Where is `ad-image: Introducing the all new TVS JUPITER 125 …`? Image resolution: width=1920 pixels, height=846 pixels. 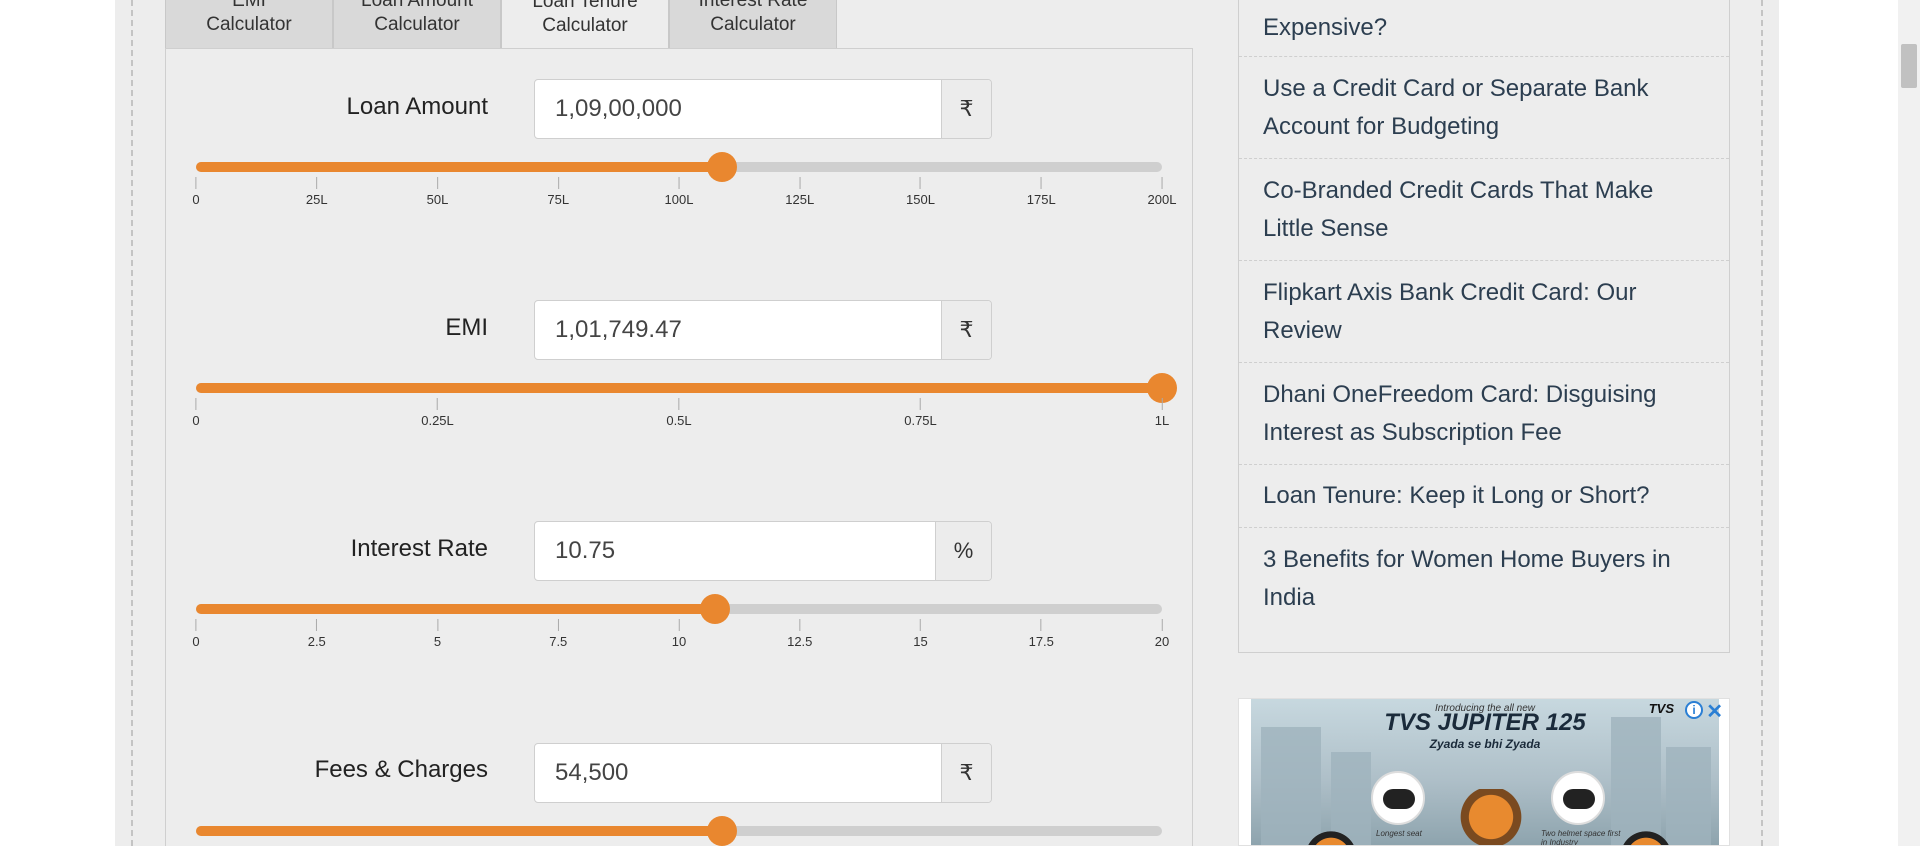
ad-image: Introducing the all new TVS JUPITER 125 … is located at coordinates (1485, 772).